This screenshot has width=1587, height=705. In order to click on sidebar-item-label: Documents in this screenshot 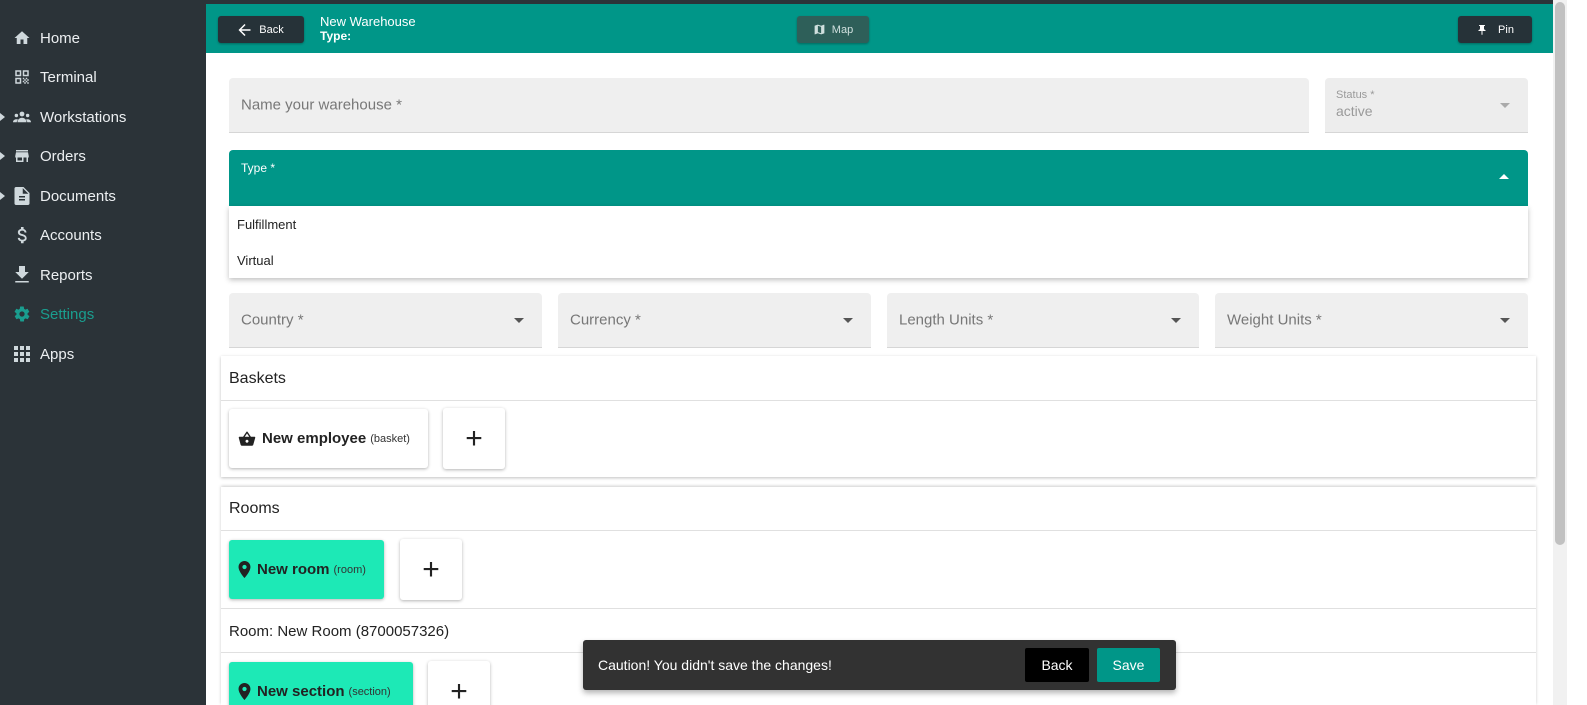, I will do `click(78, 196)`.